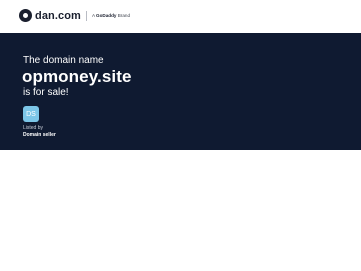  What do you see at coordinates (77, 76) in the screenshot?
I see `domain-name: opmoney.site` at bounding box center [77, 76].